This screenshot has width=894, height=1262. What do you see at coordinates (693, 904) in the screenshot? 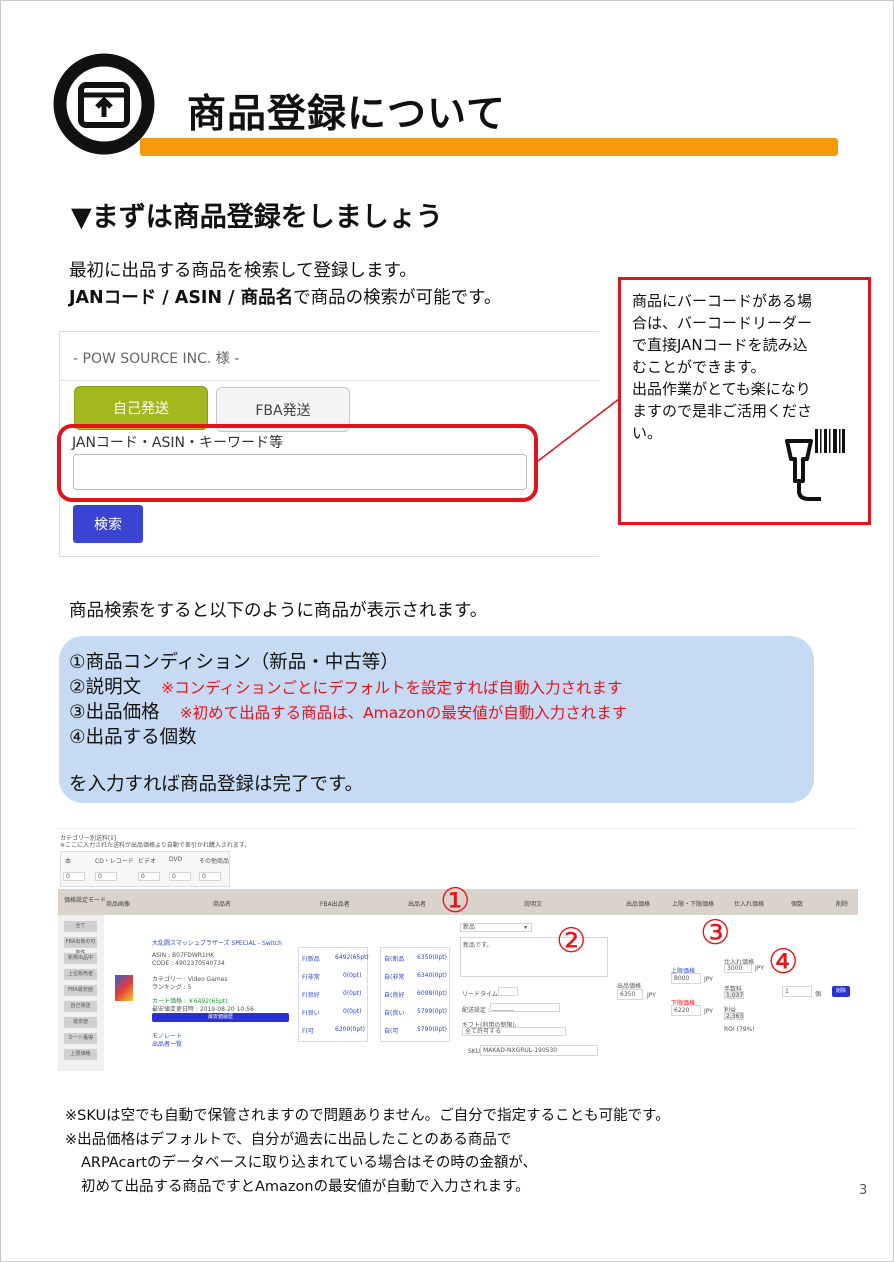
I see `col-header: 上限・下限価格` at bounding box center [693, 904].